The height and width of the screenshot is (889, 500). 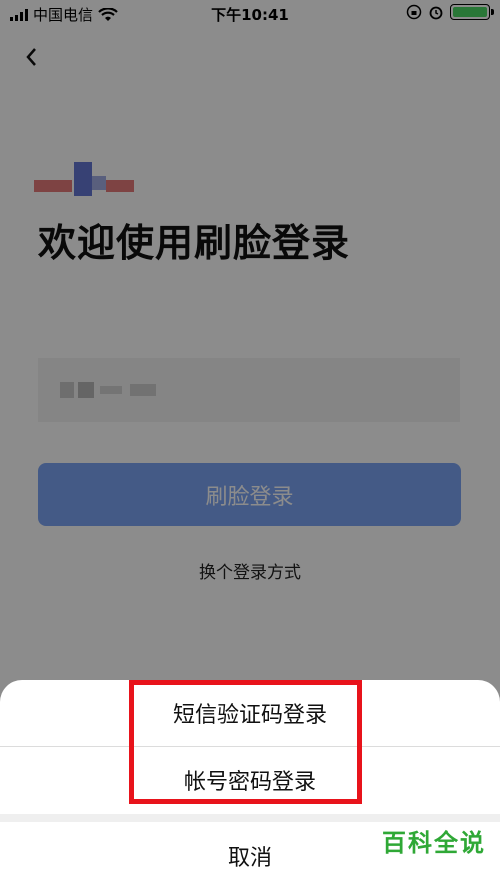 I want to click on watermark-title: 百科全说, so click(x=434, y=843).